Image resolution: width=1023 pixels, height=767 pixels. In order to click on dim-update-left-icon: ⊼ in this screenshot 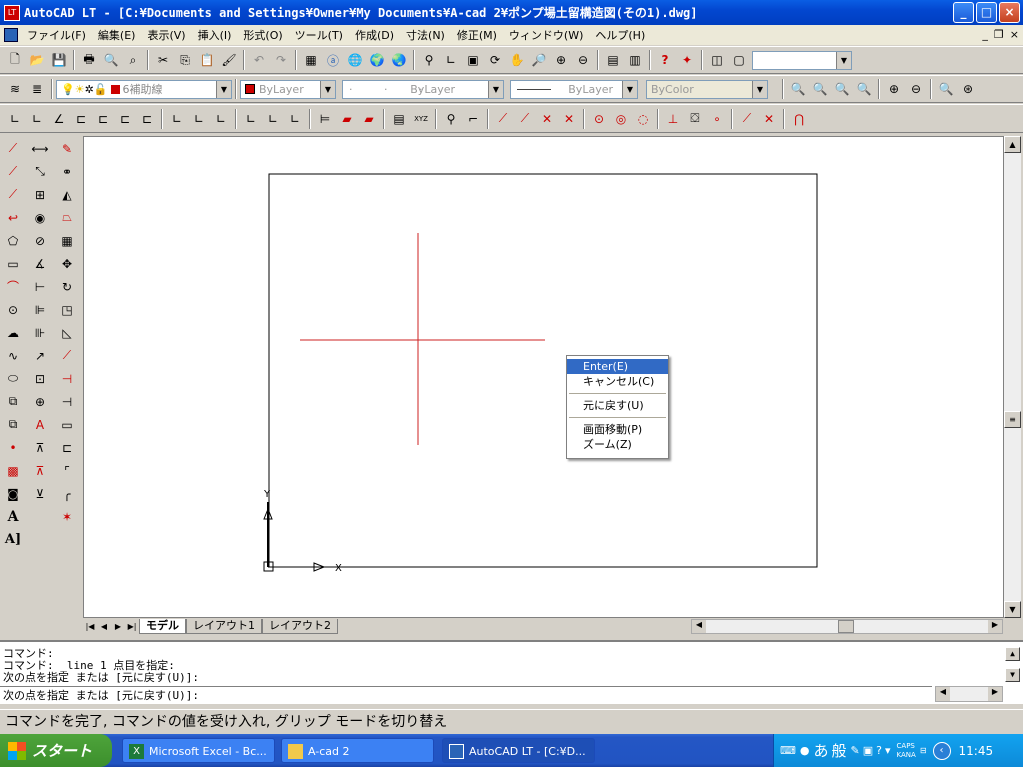, I will do `click(40, 470)`.